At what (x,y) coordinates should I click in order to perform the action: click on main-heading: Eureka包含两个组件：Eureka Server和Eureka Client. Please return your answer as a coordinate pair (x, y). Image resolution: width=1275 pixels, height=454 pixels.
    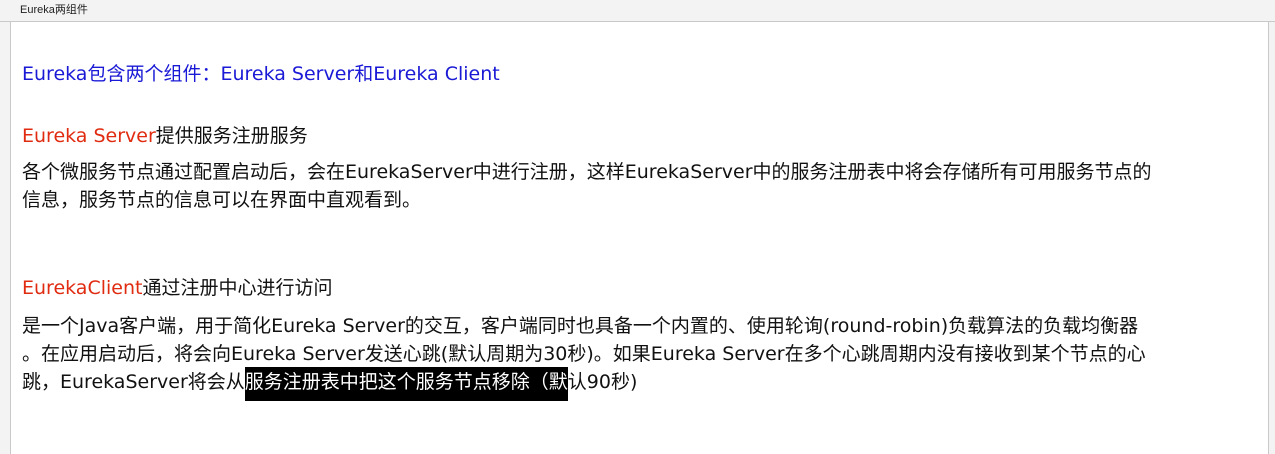
    Looking at the image, I should click on (261, 74).